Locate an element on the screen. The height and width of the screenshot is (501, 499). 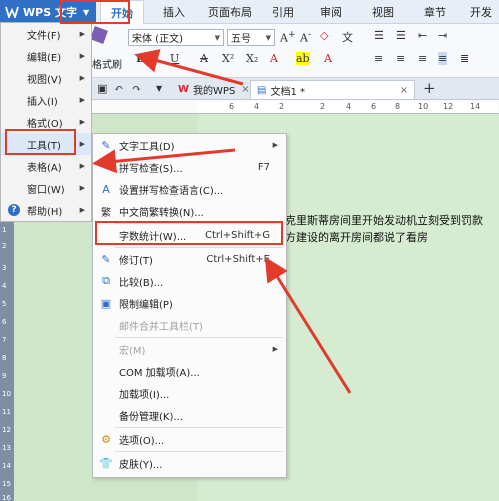
arrow-to-wps-menu is located at coordinates (189, 67).